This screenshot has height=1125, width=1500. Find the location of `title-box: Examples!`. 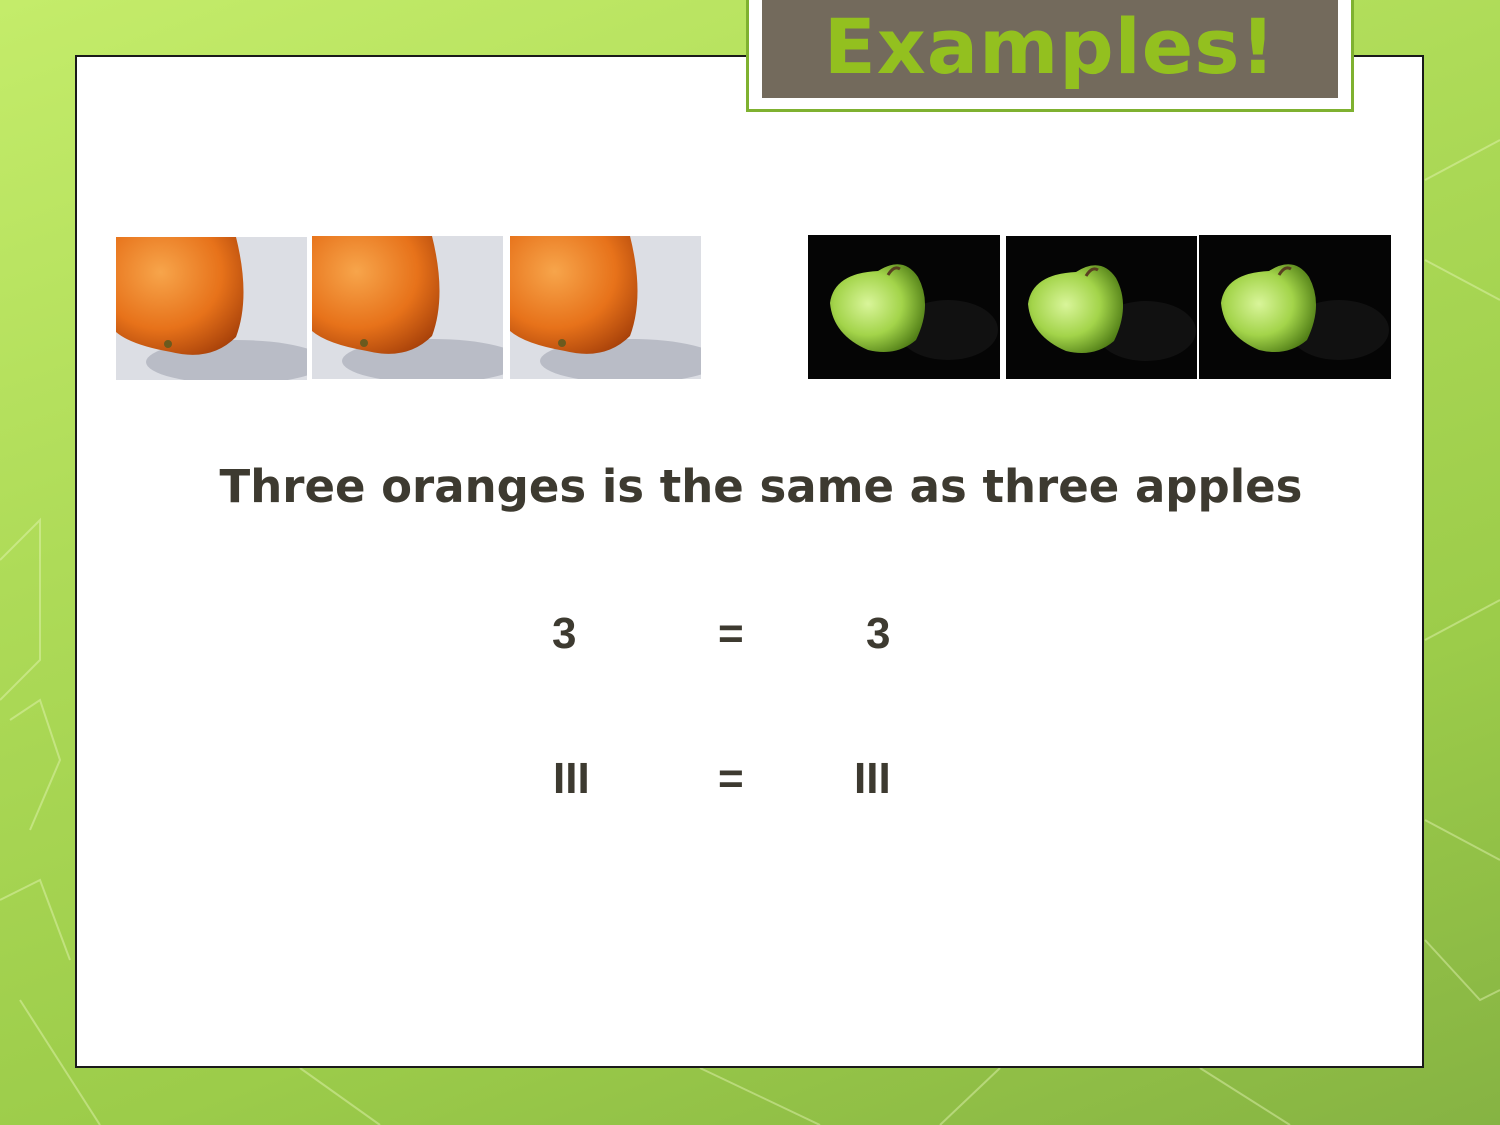

title-box: Examples! is located at coordinates (1050, 49).